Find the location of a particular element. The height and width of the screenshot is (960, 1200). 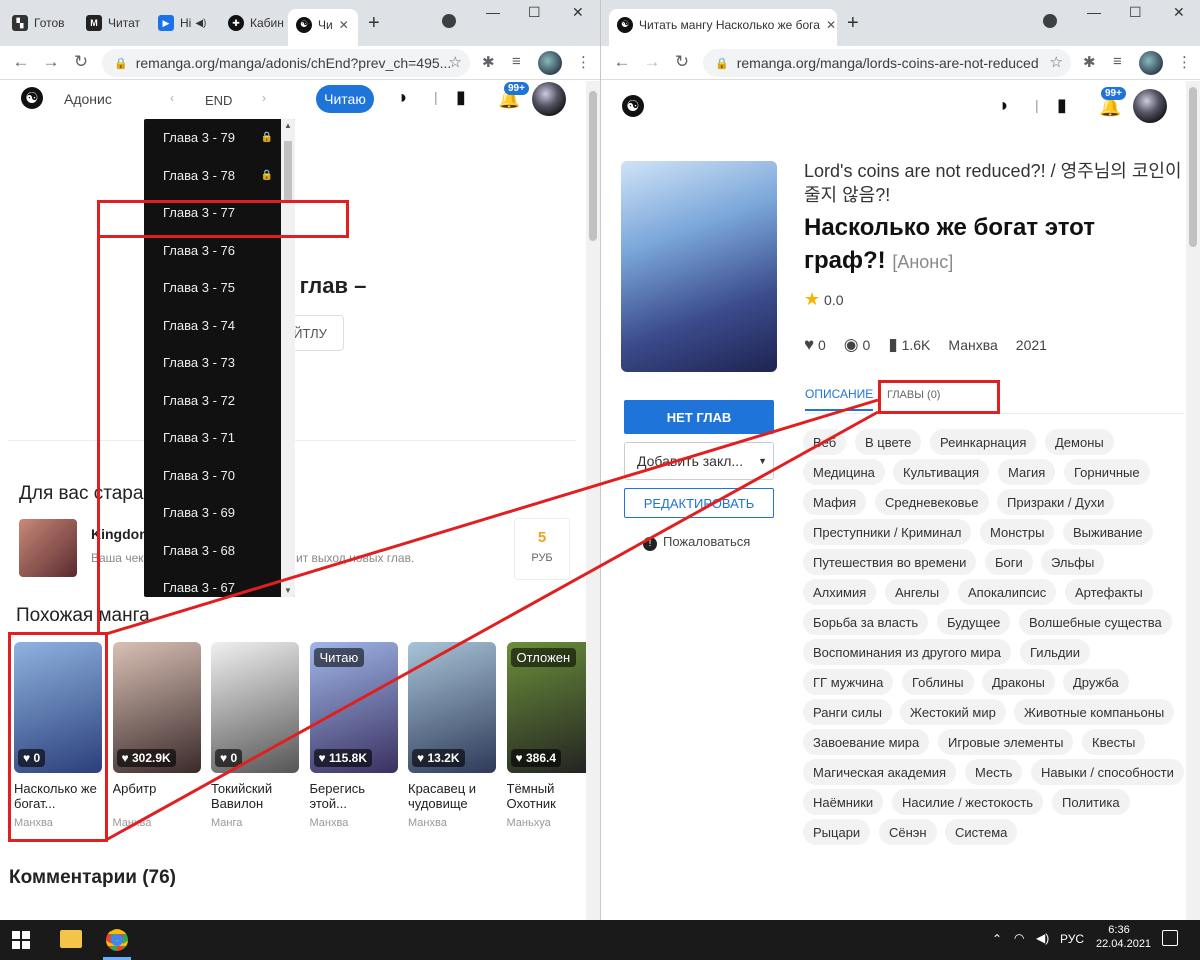

year-stat: 2021 is located at coordinates (1031, 345).